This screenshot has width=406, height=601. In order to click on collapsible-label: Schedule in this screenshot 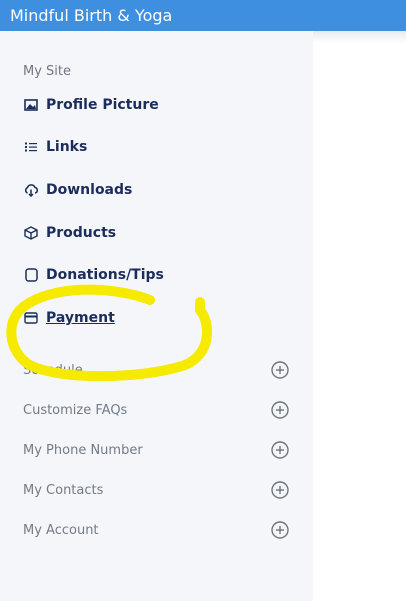, I will do `click(53, 370)`.